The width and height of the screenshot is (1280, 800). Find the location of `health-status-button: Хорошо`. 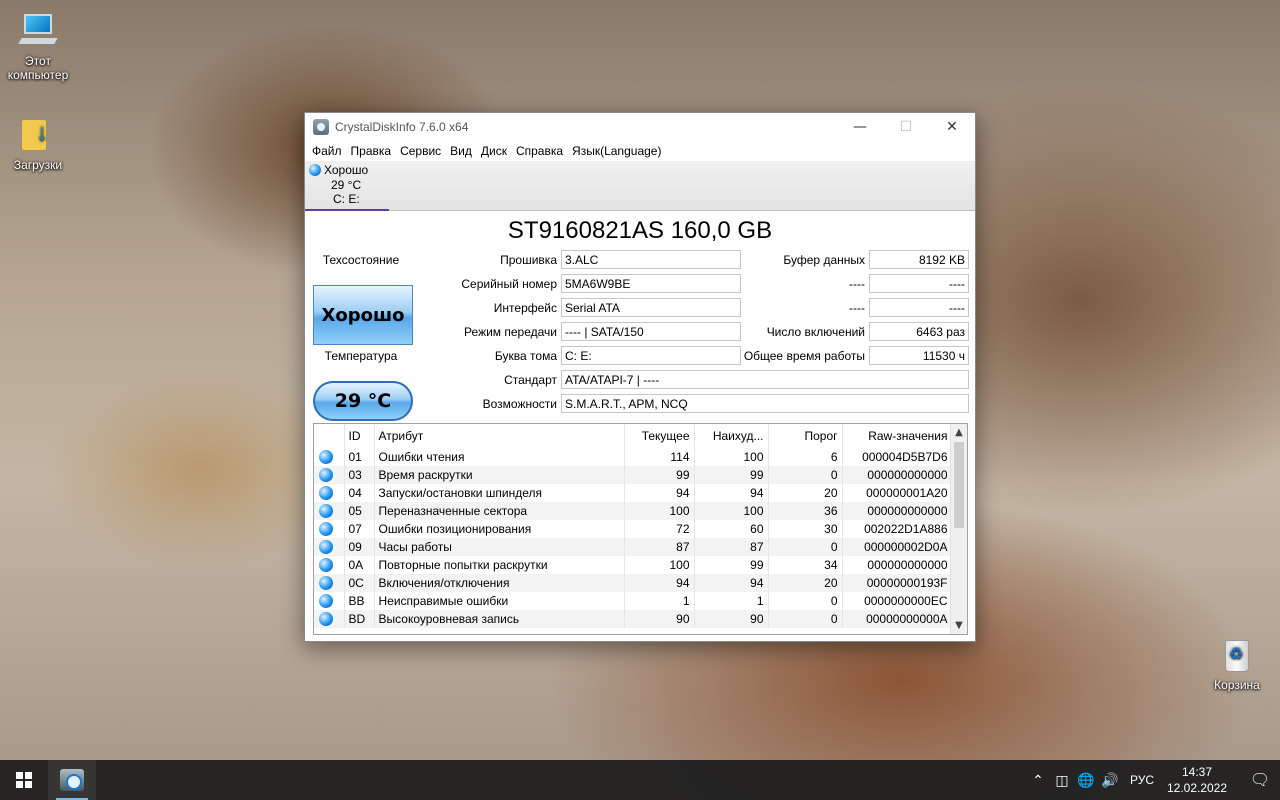

health-status-button: Хорошо is located at coordinates (363, 315).